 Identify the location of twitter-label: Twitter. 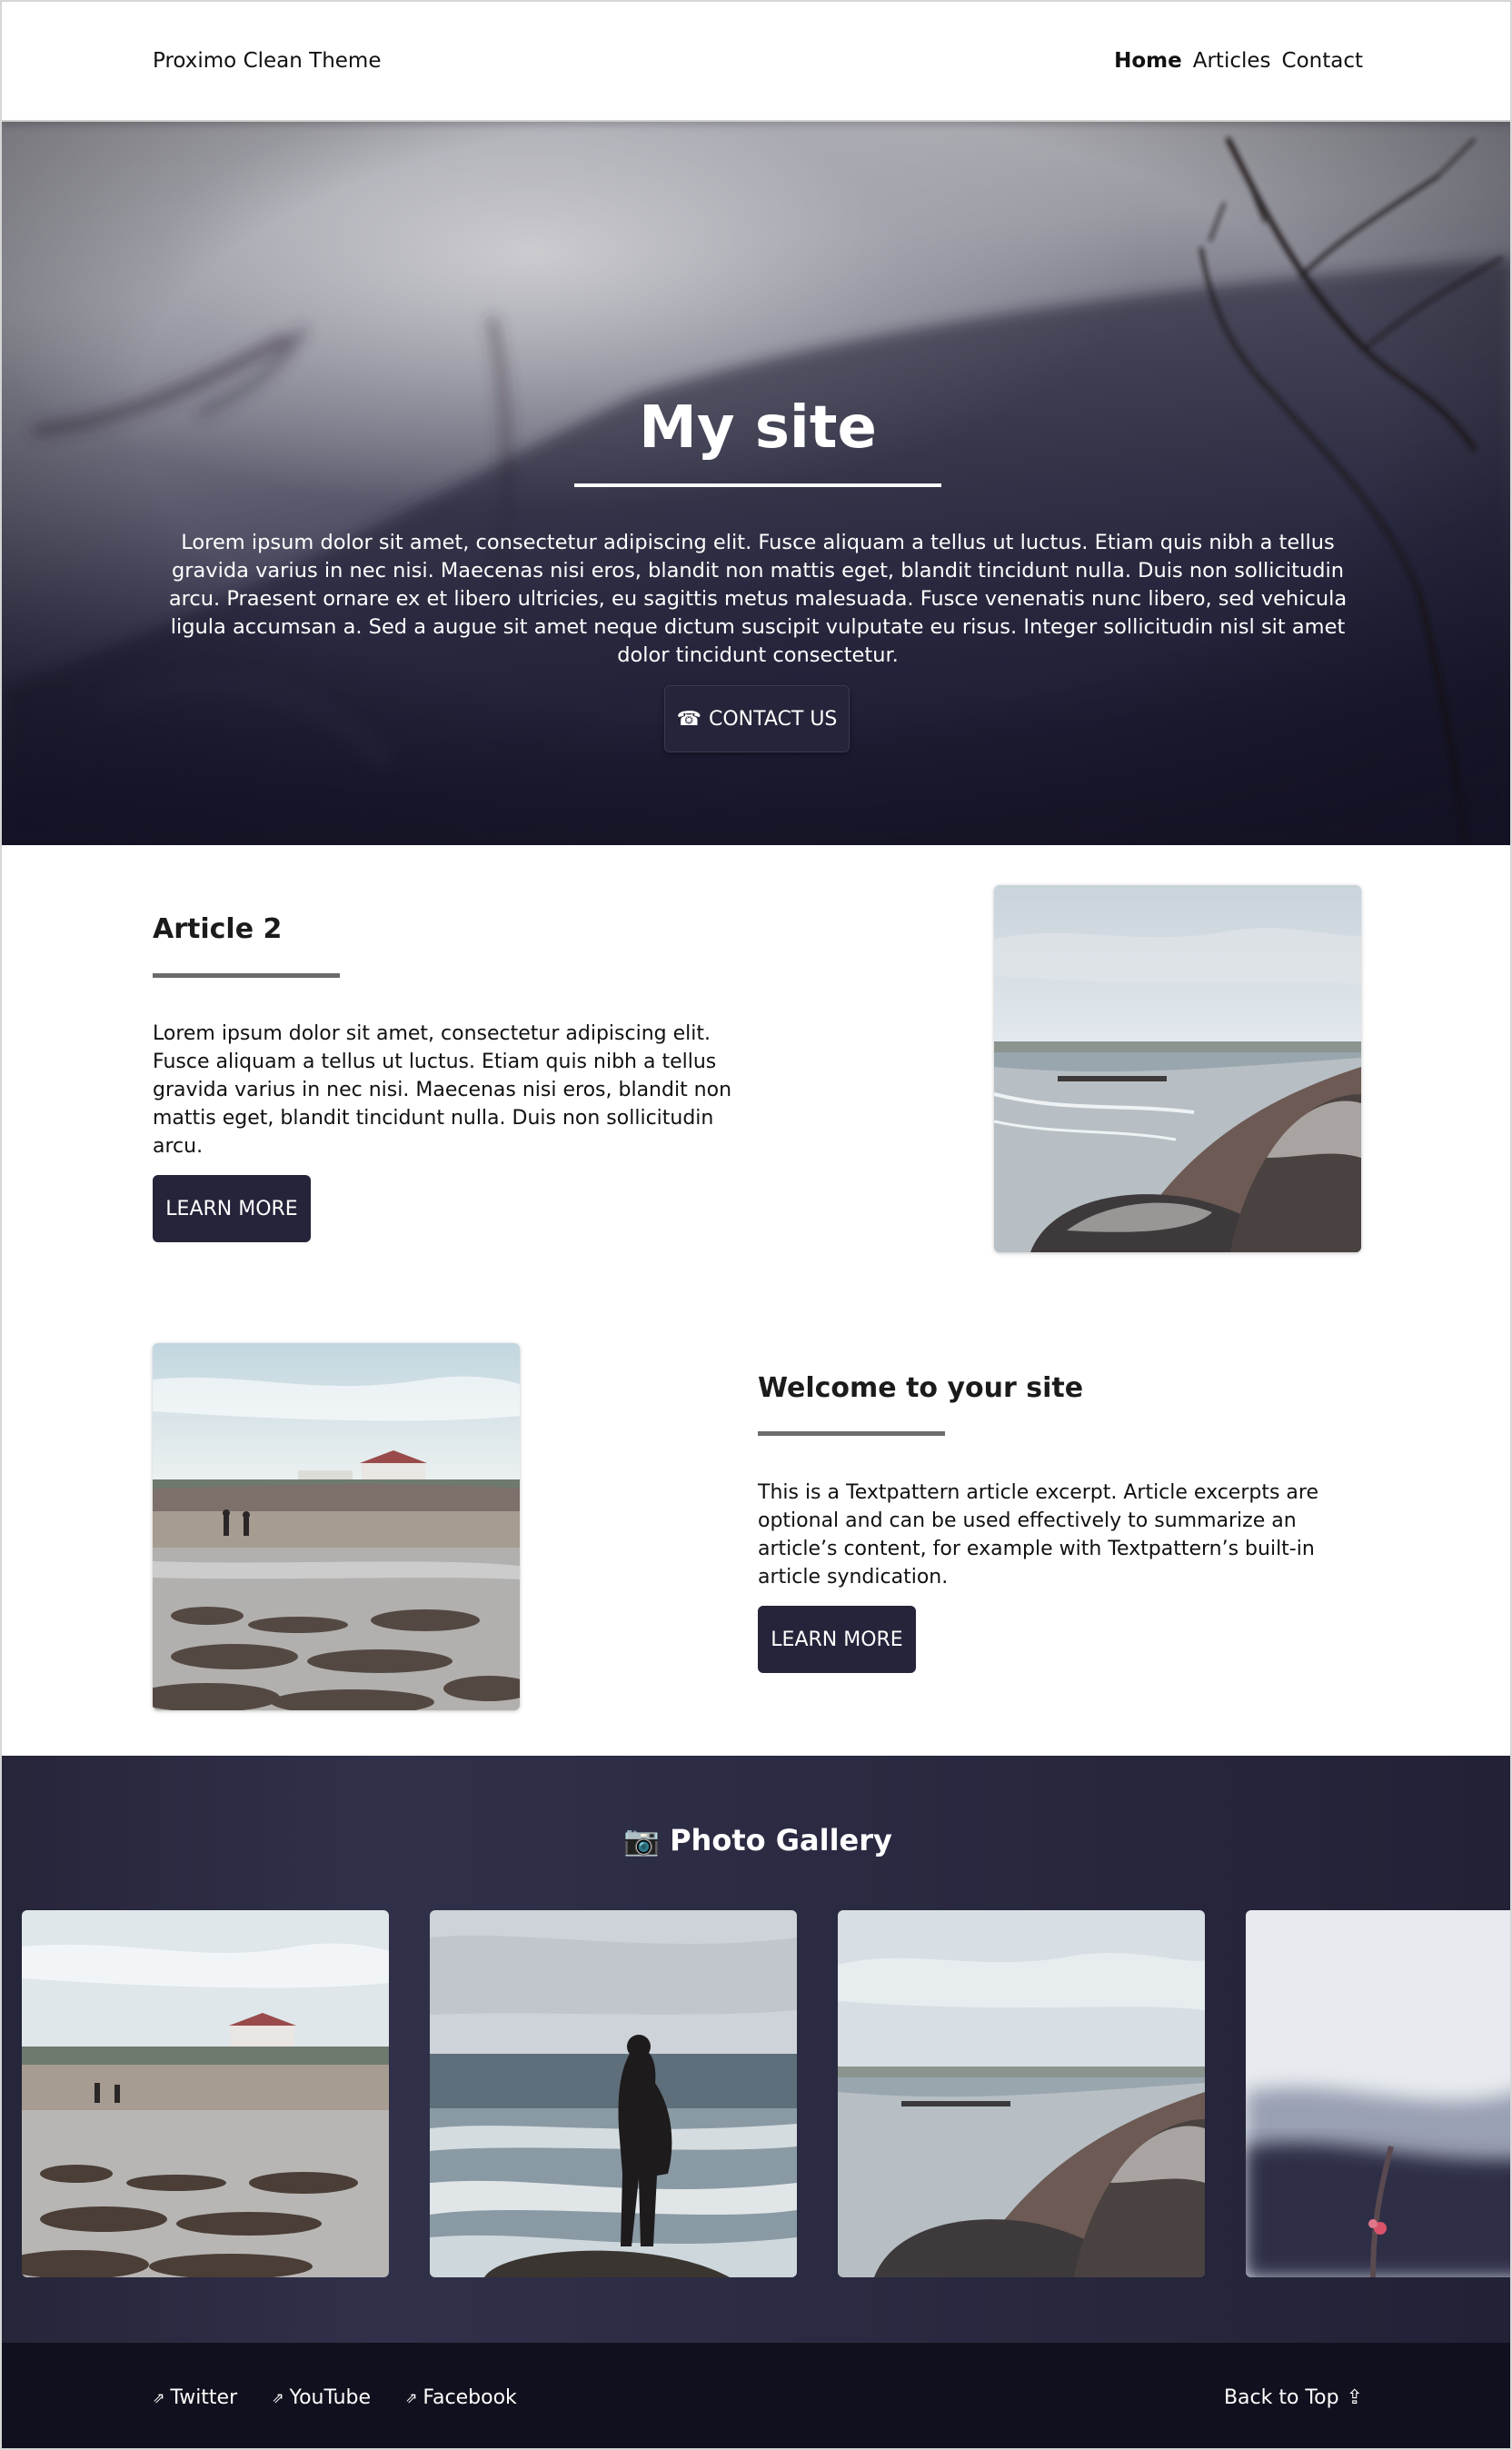
(204, 2398).